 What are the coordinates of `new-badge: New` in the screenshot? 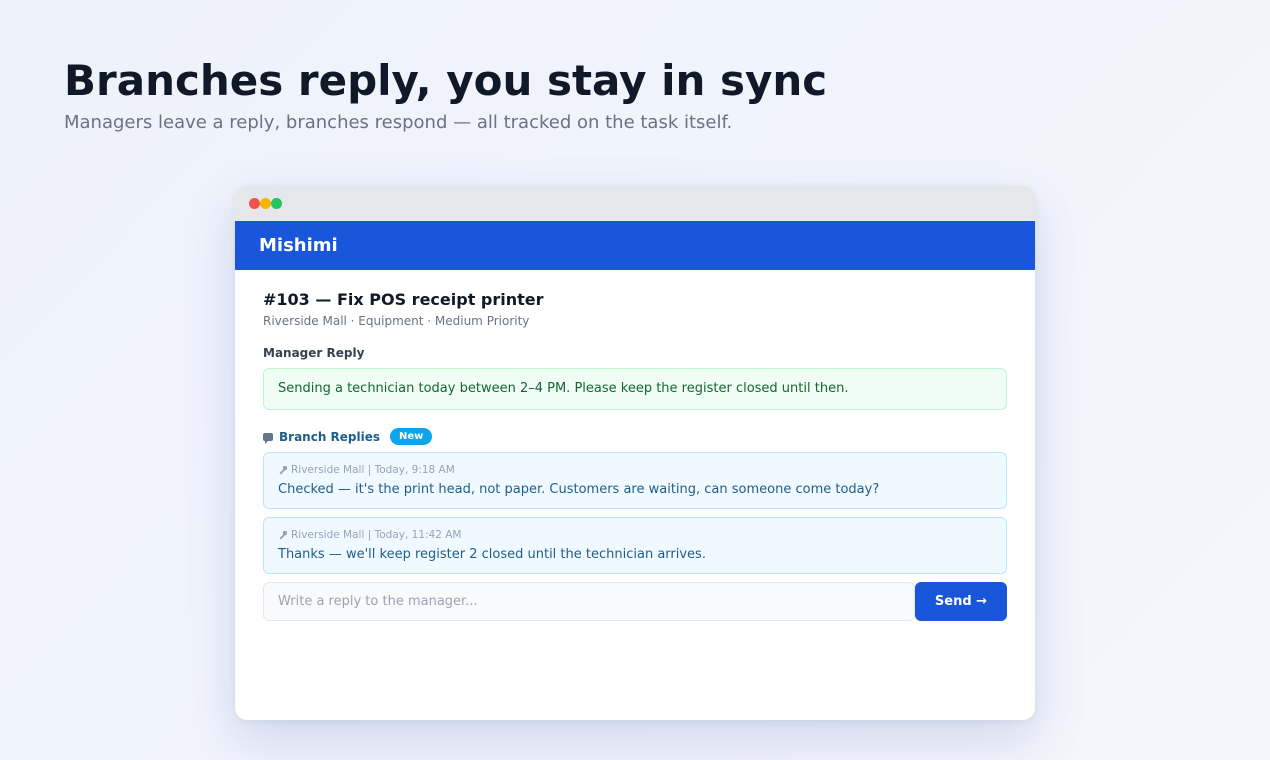 It's located at (411, 436).